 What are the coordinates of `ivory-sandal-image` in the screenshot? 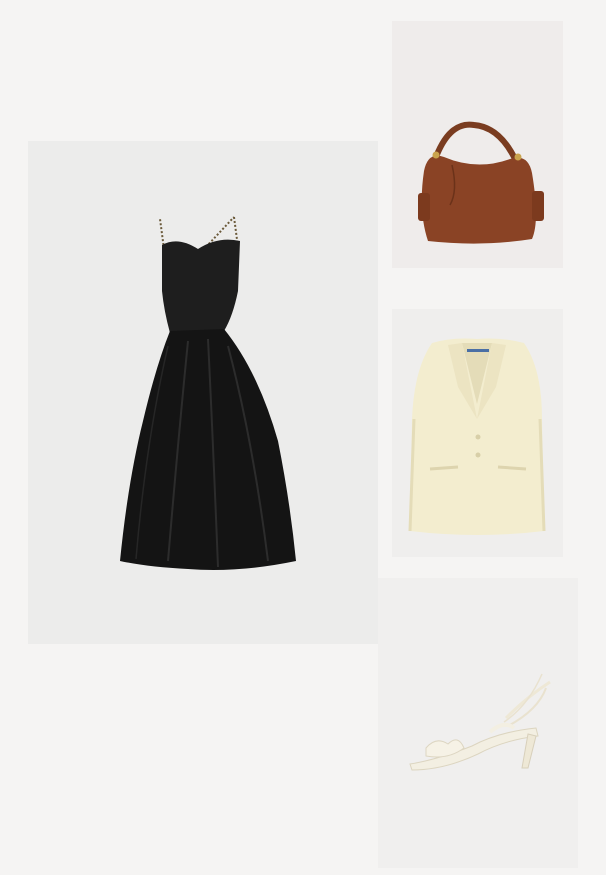 It's located at (480, 722).